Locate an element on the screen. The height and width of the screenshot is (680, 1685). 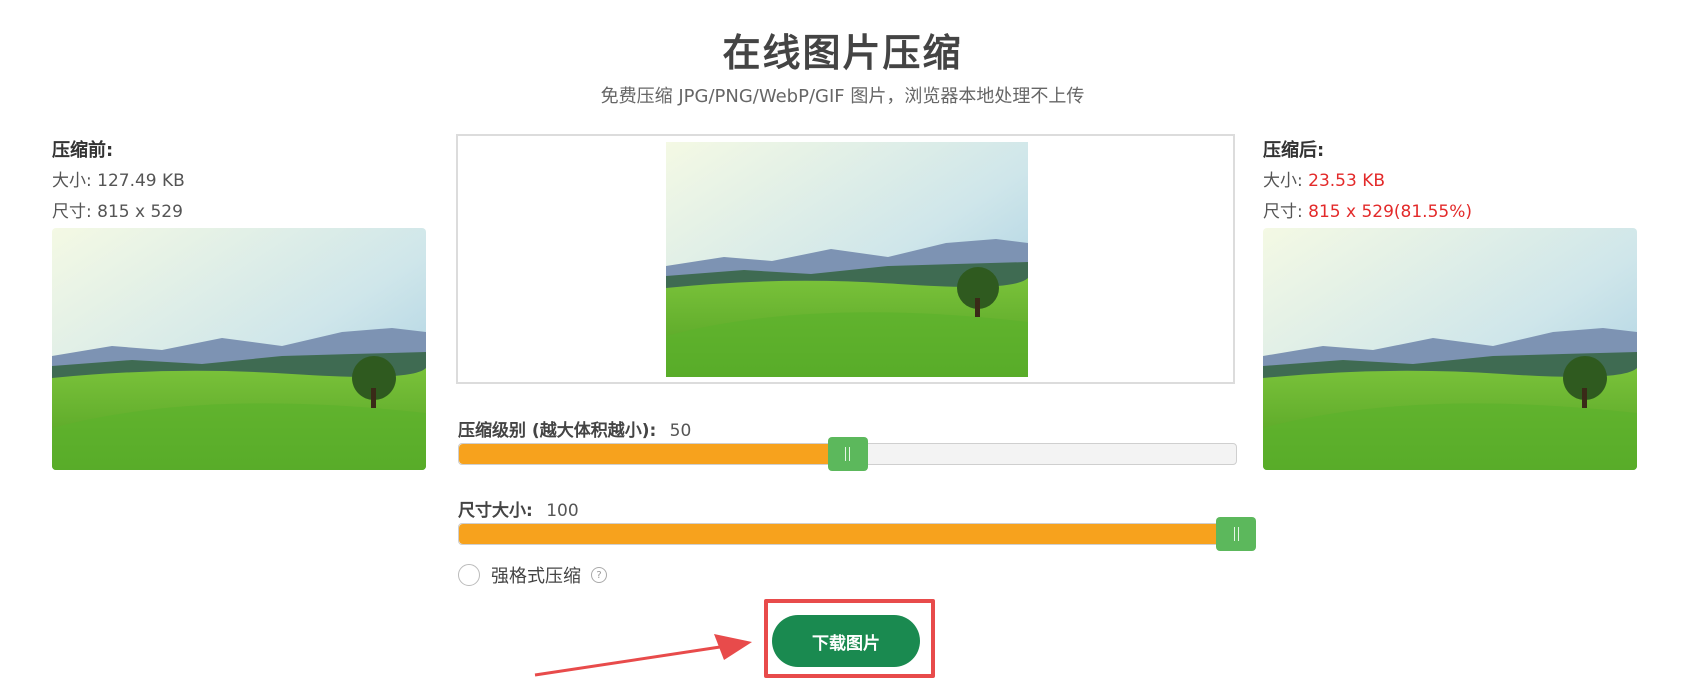
preview-image is located at coordinates (847, 259).